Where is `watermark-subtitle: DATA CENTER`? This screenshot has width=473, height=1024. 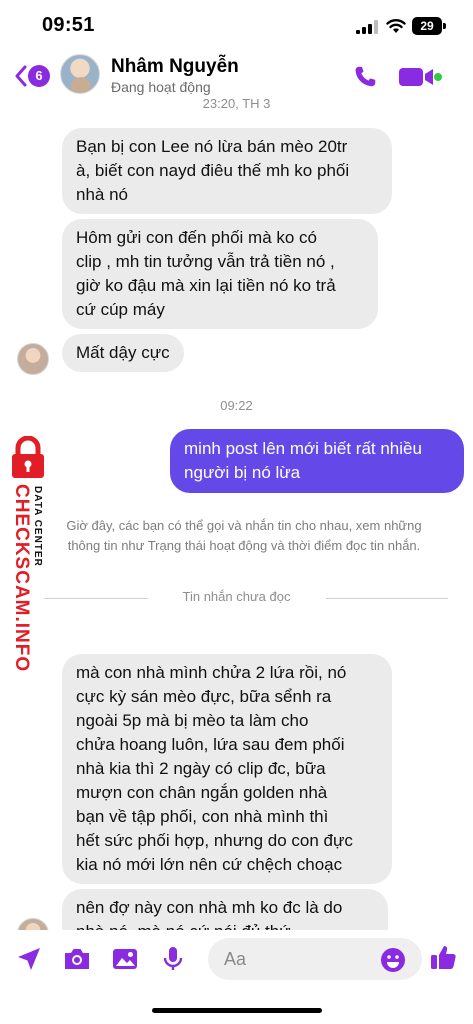
watermark-subtitle: DATA CENTER is located at coordinates (37, 526).